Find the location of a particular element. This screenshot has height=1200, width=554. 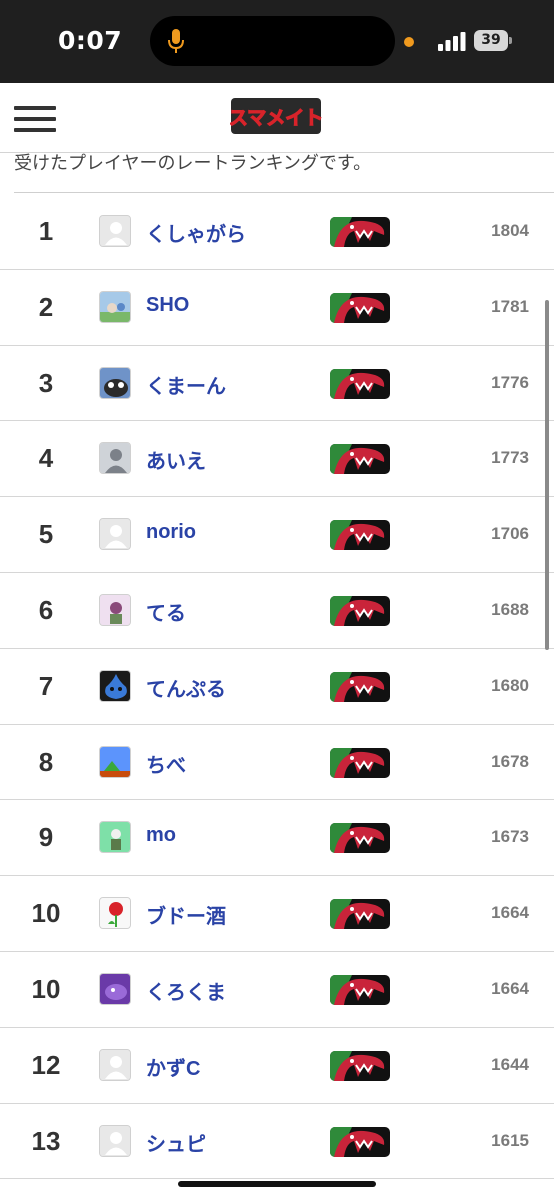

ranking-row: 9 mo 1673 is located at coordinates (277, 838).